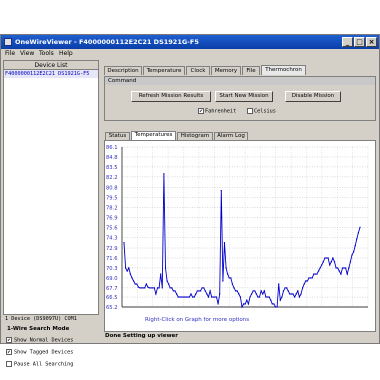 This screenshot has width=380, height=380. What do you see at coordinates (371, 42) in the screenshot?
I see `close-button: ×` at bounding box center [371, 42].